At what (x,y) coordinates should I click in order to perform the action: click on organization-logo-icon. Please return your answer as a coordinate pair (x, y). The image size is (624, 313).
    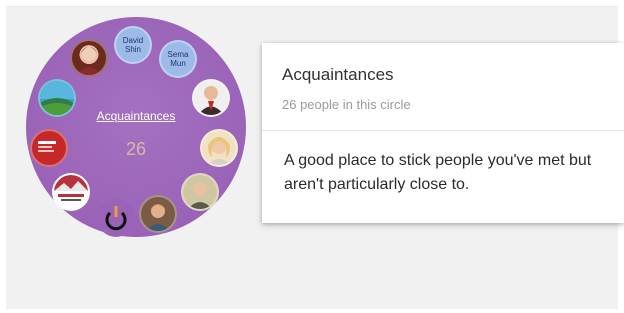
    Looking at the image, I should click on (71, 188).